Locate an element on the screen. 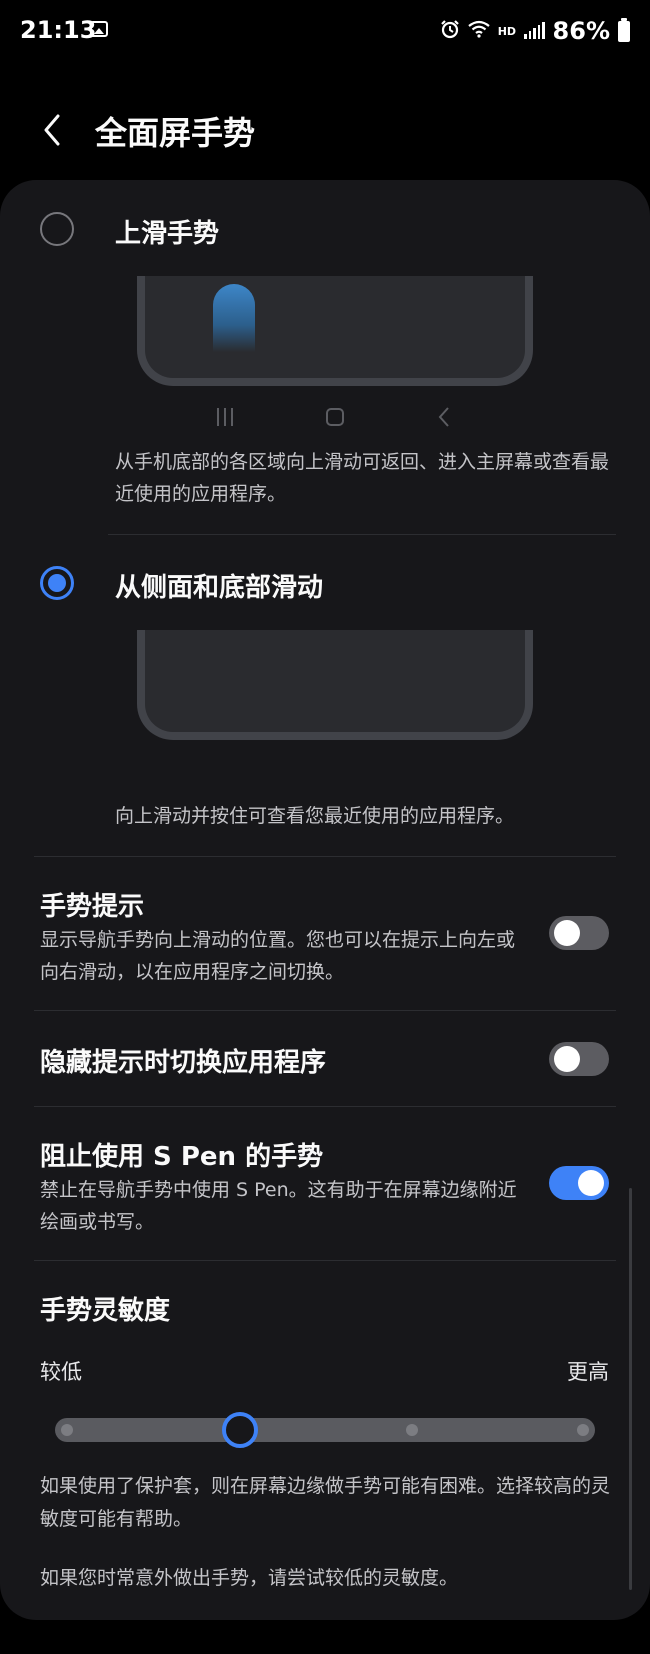  nav-buttons-illustration is located at coordinates (345, 419).